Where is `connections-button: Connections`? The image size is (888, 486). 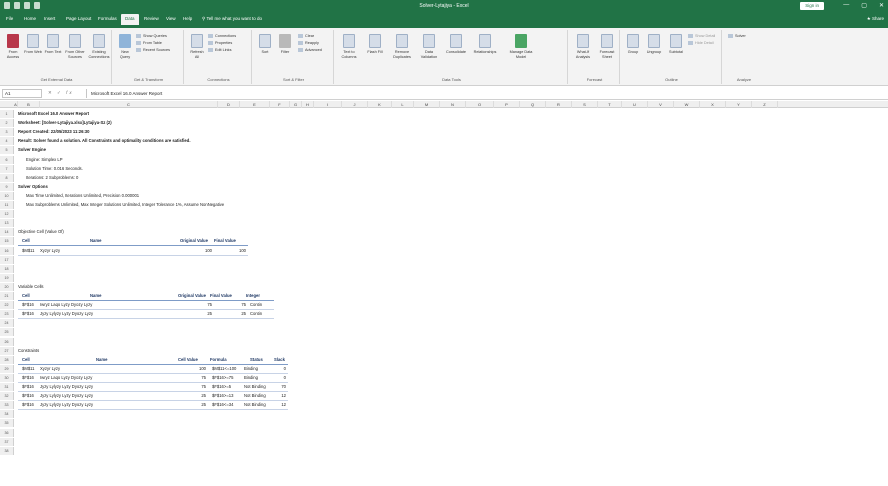
connections-button: Connections is located at coordinates (222, 36).